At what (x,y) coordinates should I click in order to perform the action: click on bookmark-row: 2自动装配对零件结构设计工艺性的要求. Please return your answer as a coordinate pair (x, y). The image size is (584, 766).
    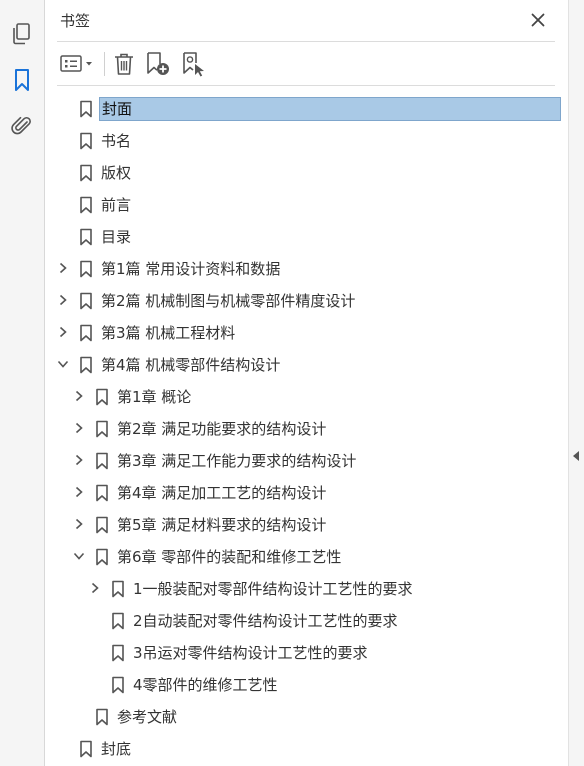
    Looking at the image, I should click on (306, 620).